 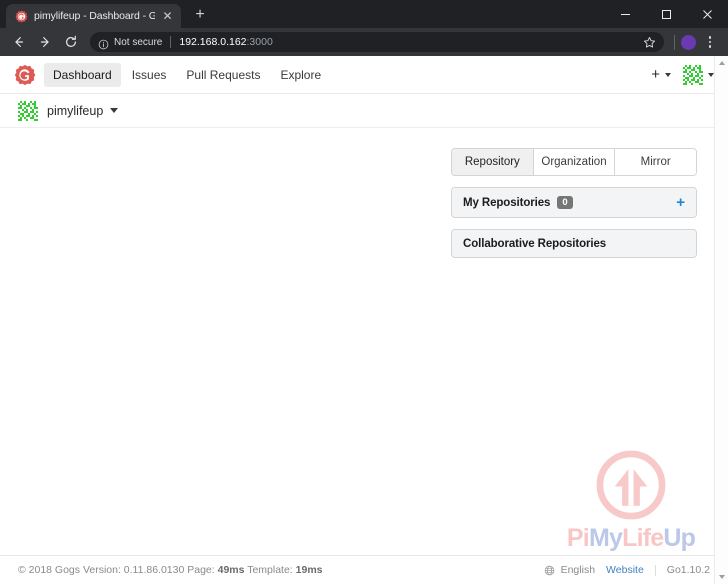 I want to click on globe-icon, so click(x=549, y=570).